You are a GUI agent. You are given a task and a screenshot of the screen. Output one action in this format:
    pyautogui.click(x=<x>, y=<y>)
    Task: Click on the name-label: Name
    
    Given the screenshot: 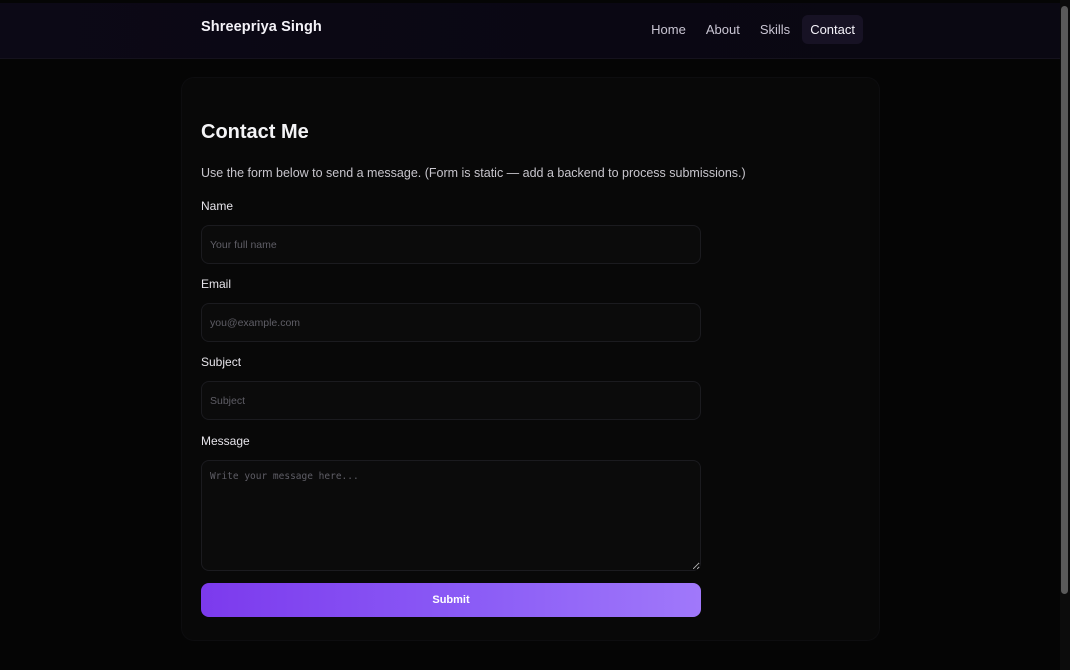 What is the action you would take?
    pyautogui.click(x=217, y=206)
    